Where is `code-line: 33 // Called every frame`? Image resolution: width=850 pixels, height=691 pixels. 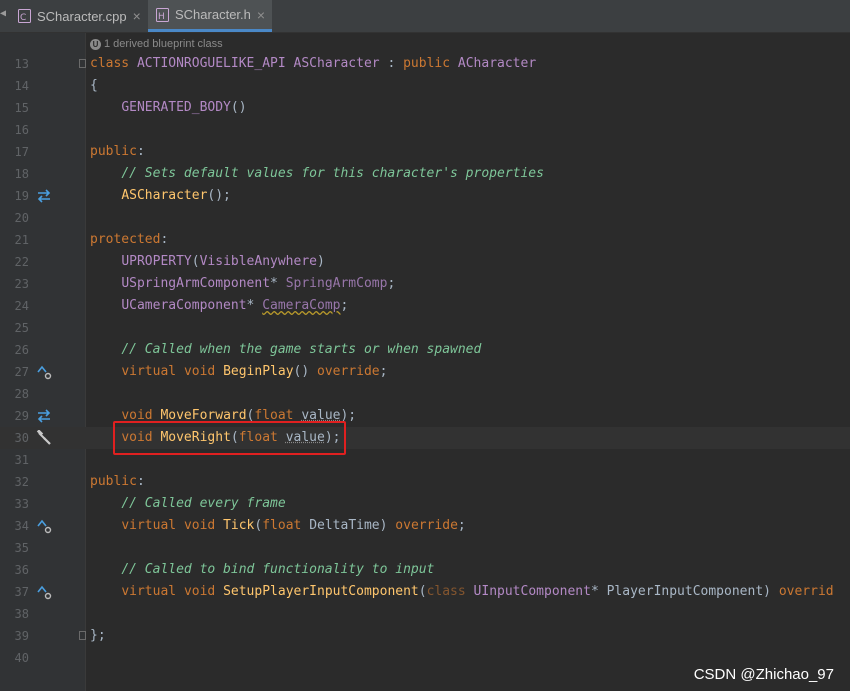 code-line: 33 // Called every frame is located at coordinates (425, 504).